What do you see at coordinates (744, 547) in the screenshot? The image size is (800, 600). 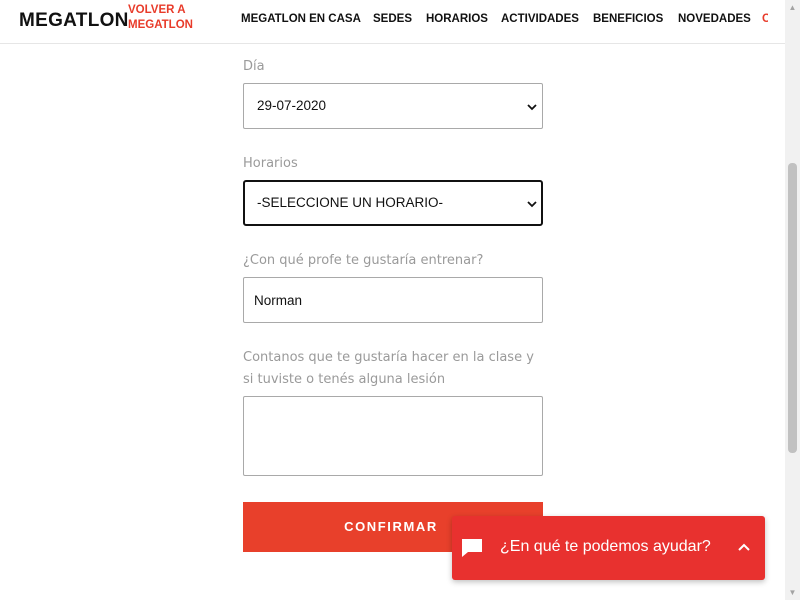 I see `chevron-up-icon` at bounding box center [744, 547].